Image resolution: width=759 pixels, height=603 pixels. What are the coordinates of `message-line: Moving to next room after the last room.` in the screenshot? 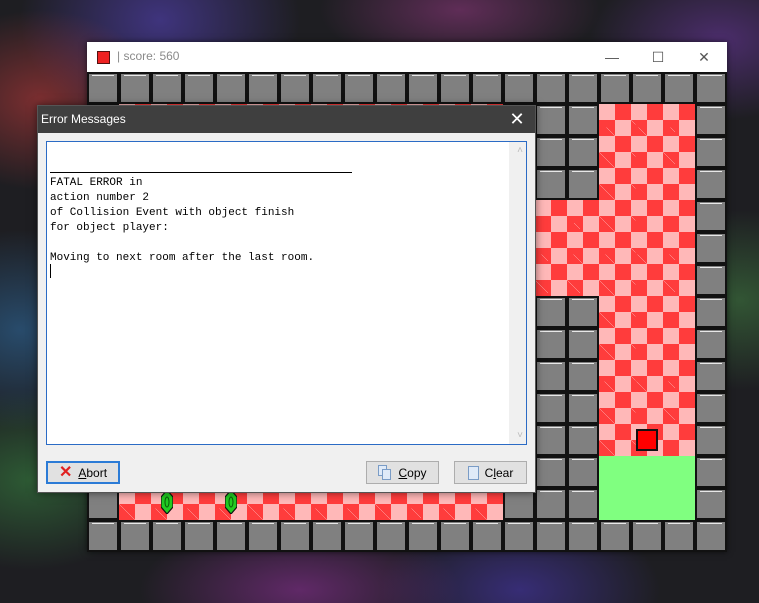 It's located at (182, 258).